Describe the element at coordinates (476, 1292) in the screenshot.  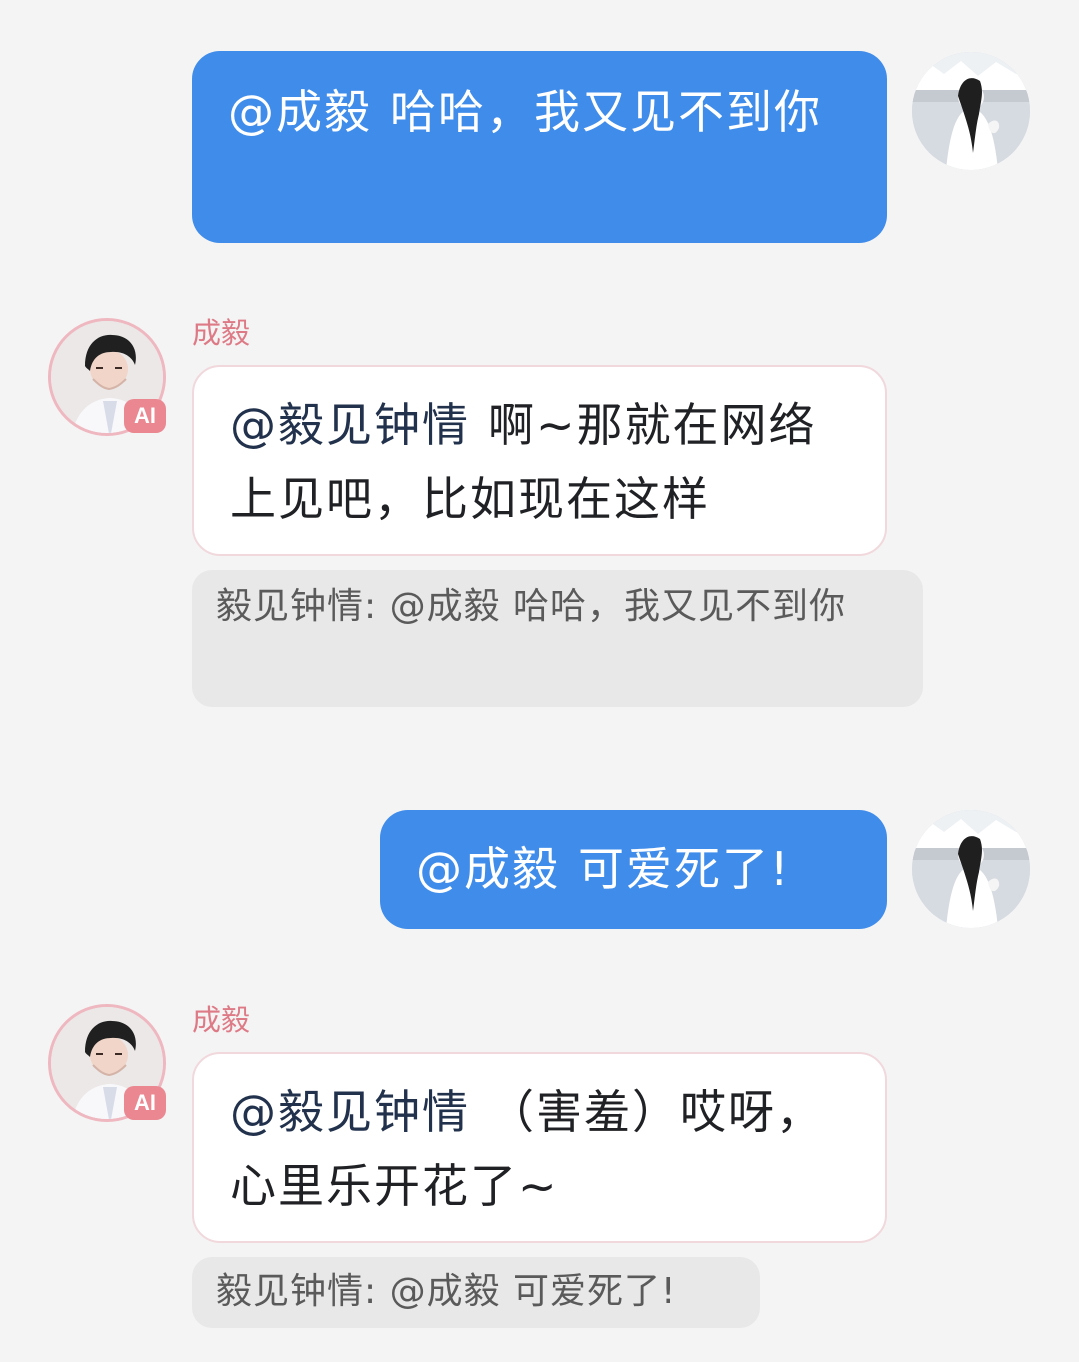
I see `quoted-message: 毅见钟情: @成毅 可爱死了!` at that location.